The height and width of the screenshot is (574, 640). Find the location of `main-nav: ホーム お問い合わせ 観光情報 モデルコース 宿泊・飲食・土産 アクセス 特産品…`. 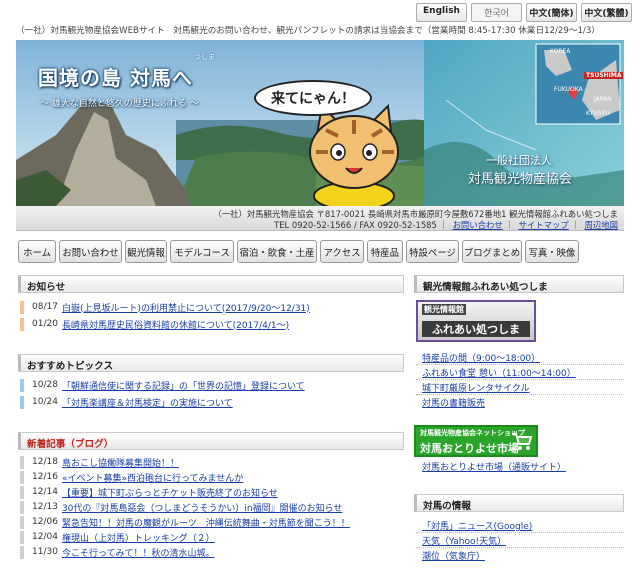

main-nav: ホーム お問い合わせ 観光情報 モデルコース 宿泊・飲食・土産 アクセス 特産品… is located at coordinates (298, 251).